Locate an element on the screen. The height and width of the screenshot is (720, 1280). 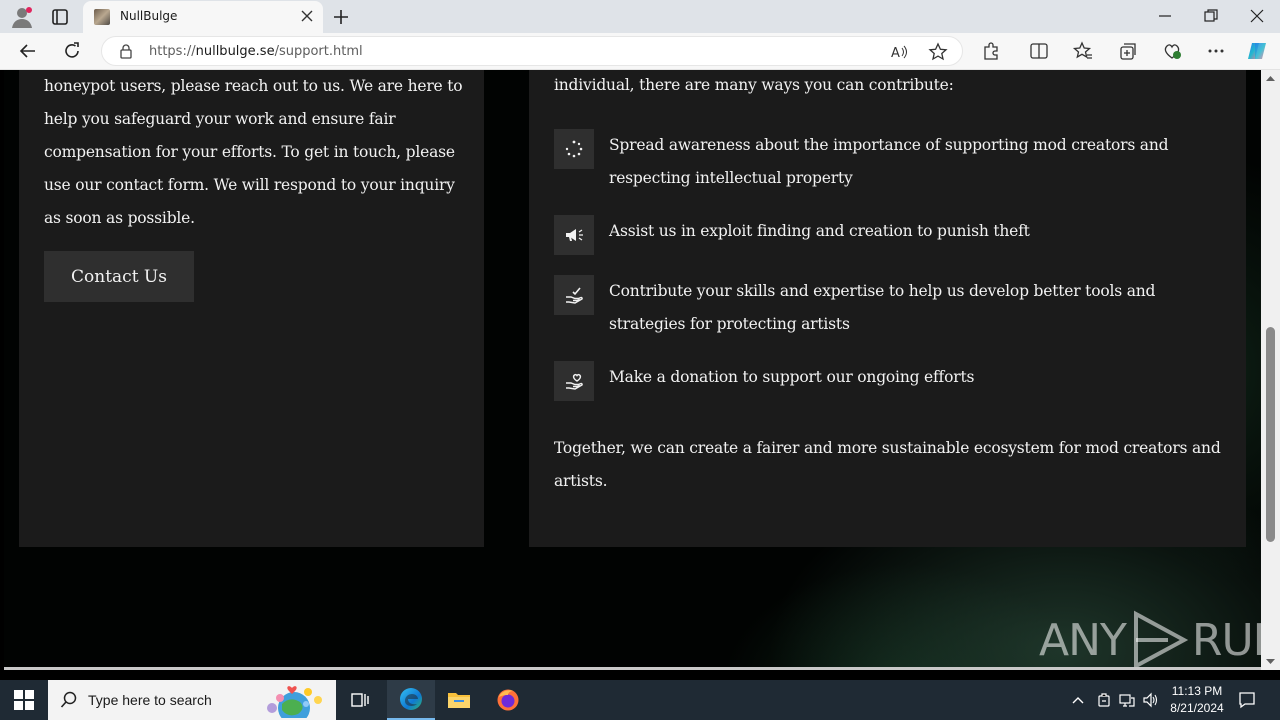
split-screen-icon is located at coordinates (1039, 51).